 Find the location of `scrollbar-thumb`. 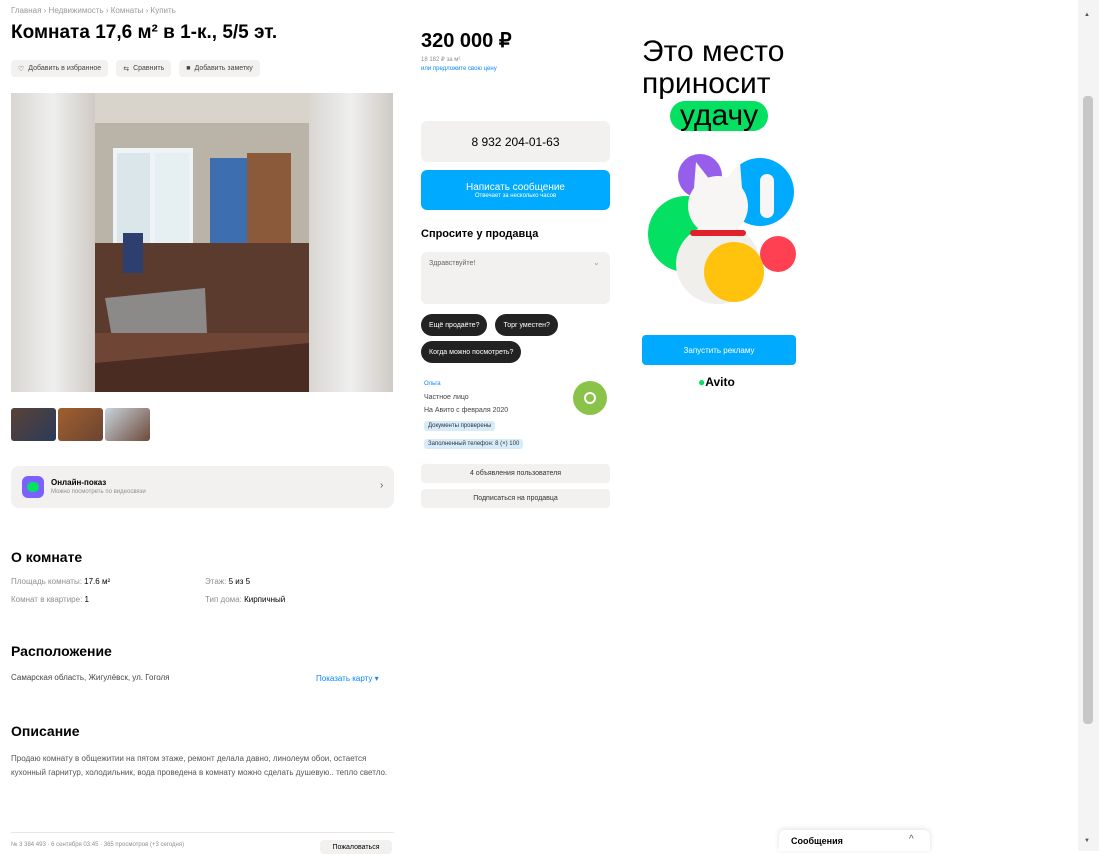

scrollbar-thumb is located at coordinates (1088, 410).